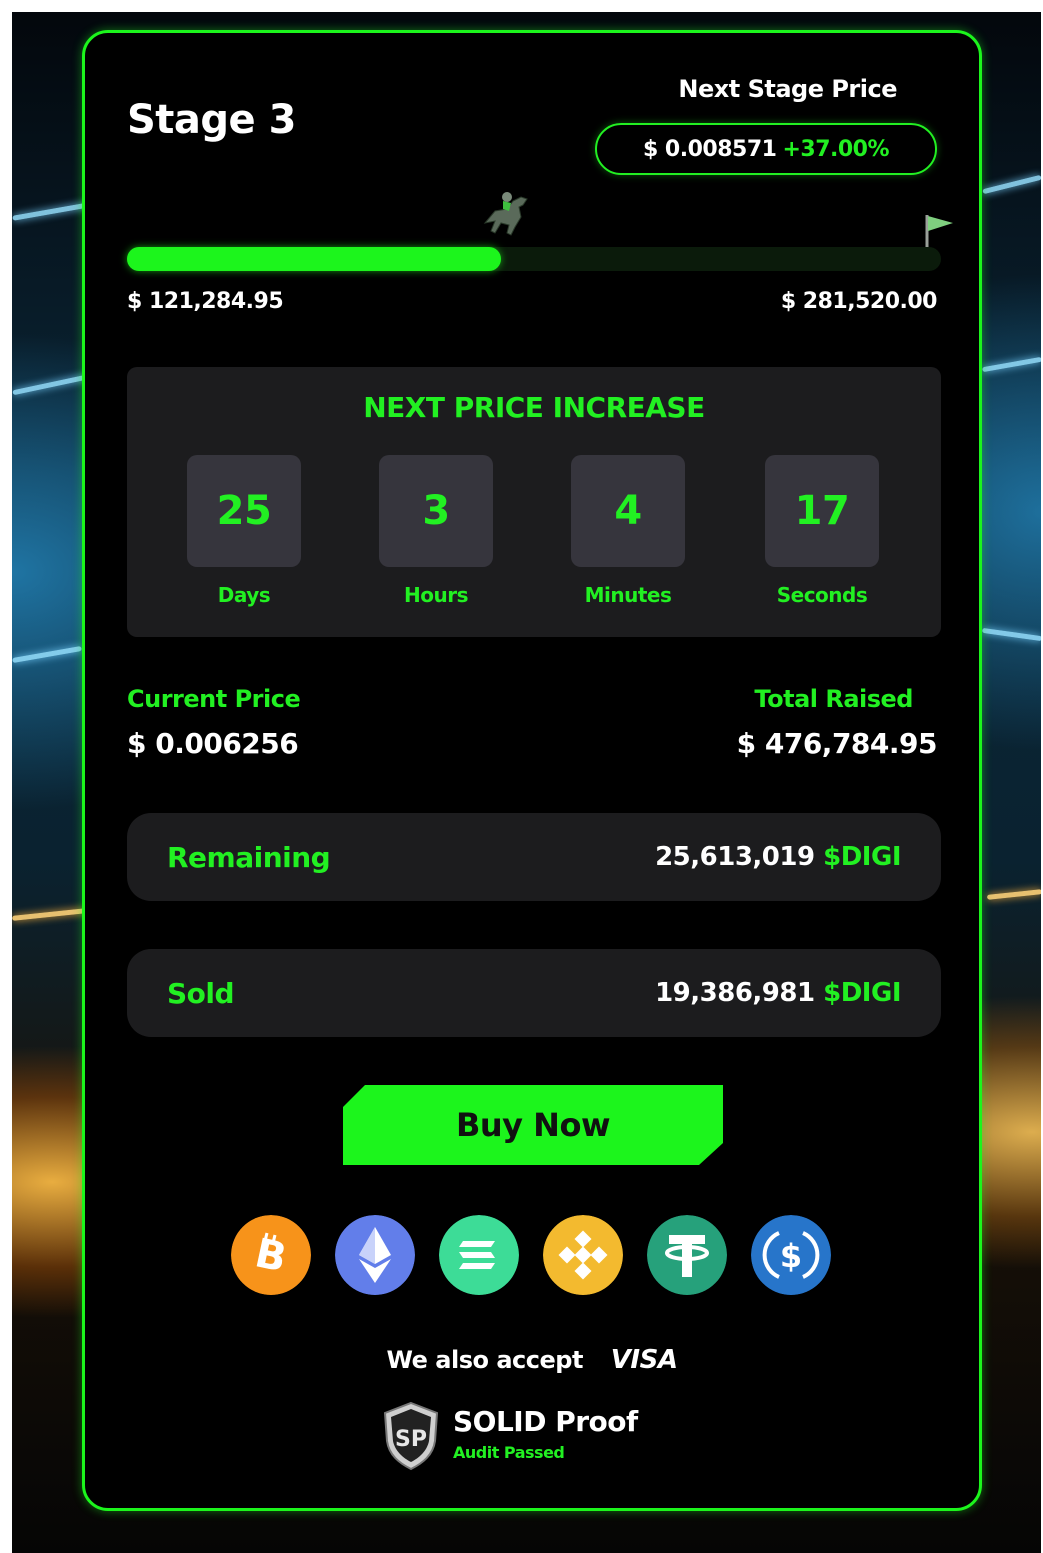 This screenshot has height=1553, width=1043. I want to click on countdown-seconds: 17 Seconds, so click(822, 531).